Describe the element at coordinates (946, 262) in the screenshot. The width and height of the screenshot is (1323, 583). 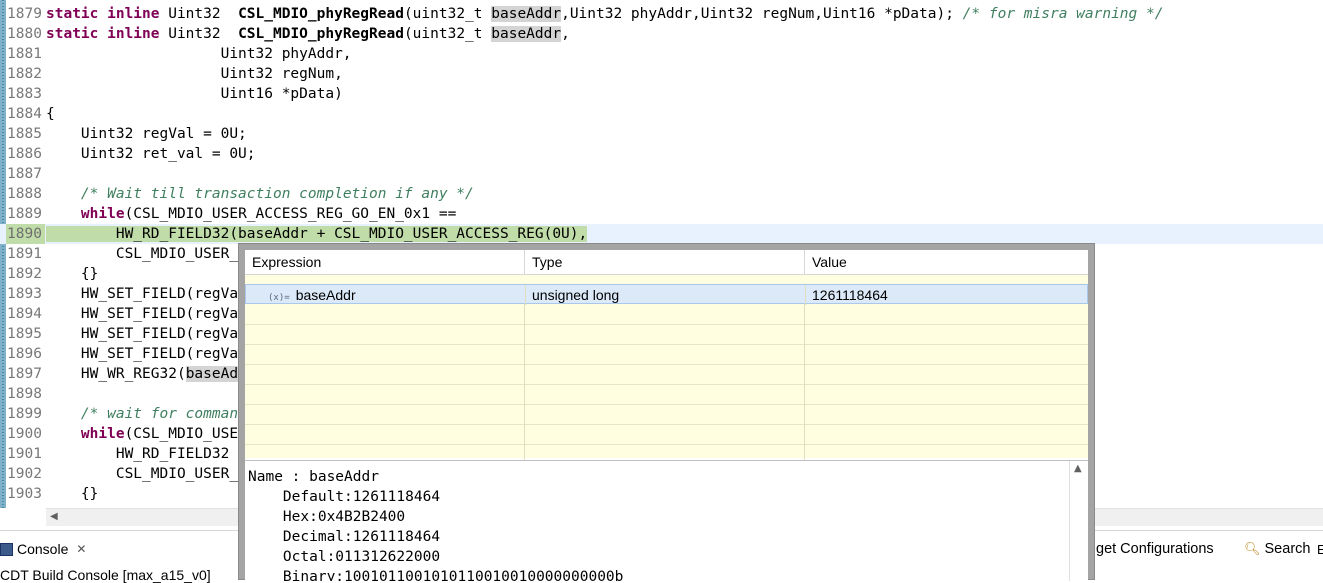
I see `column-header-value: Value` at that location.